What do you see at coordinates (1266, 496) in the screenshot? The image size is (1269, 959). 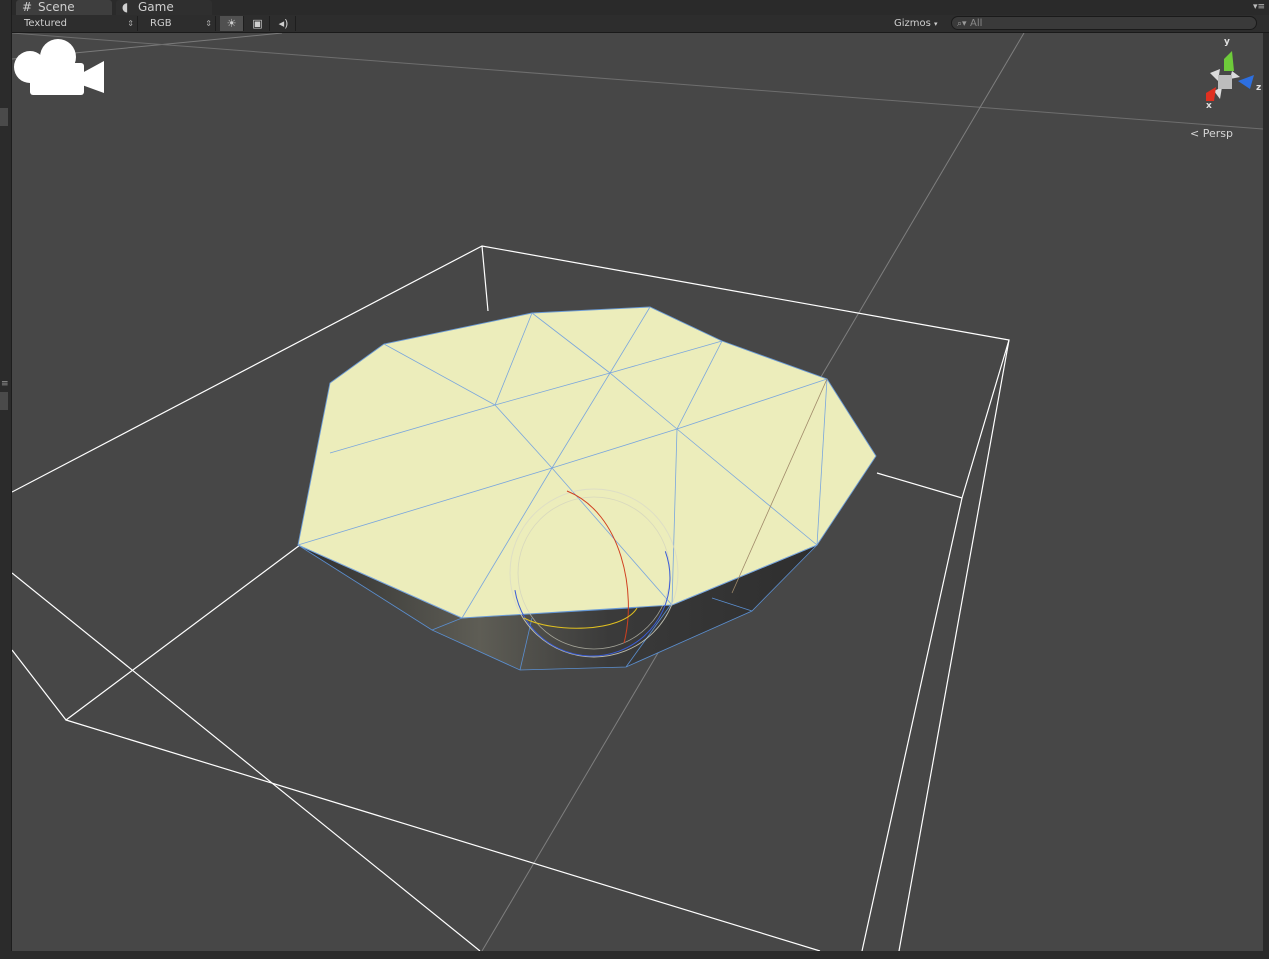 I see `right-panel-edge` at bounding box center [1266, 496].